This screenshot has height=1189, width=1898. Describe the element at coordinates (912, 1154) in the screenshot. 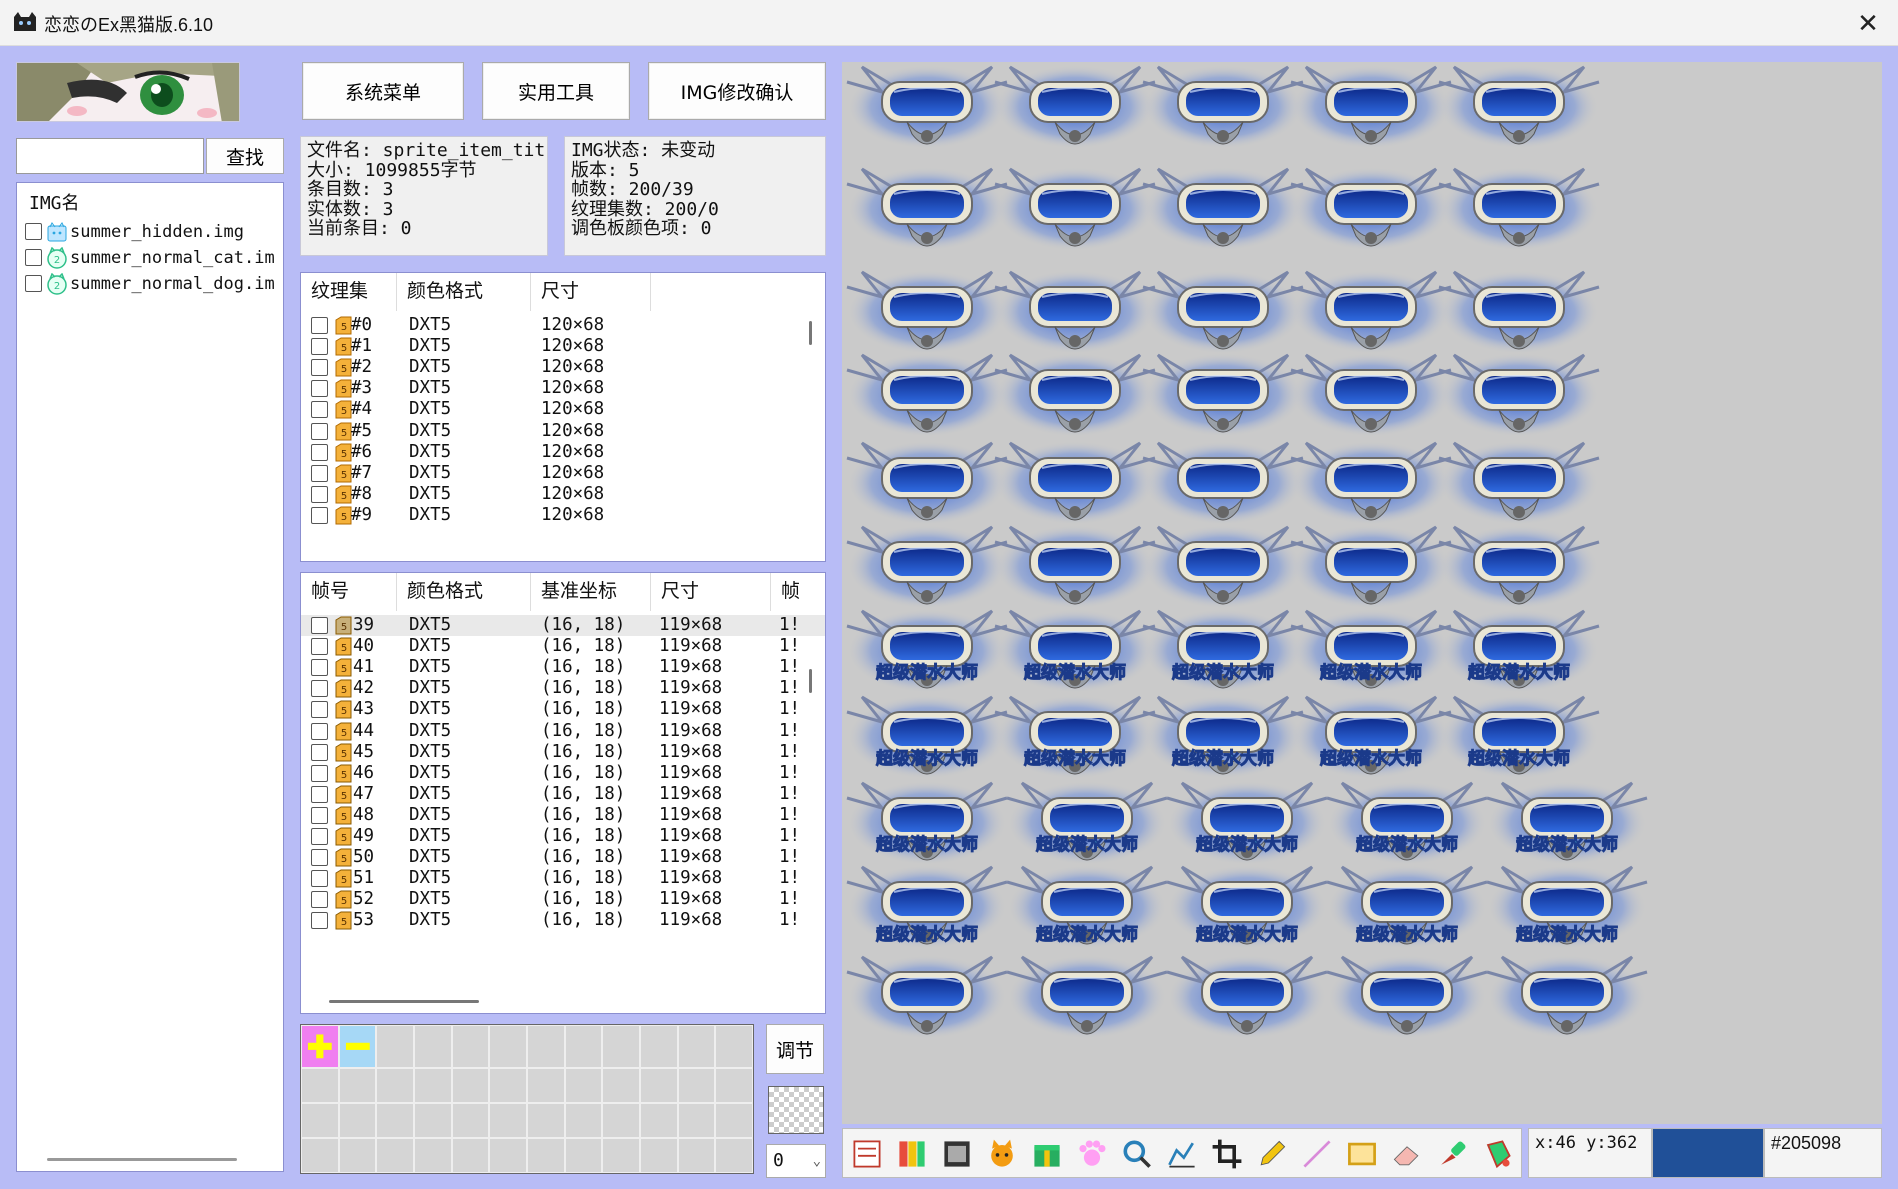

I see `color-columns-tool-button` at that location.